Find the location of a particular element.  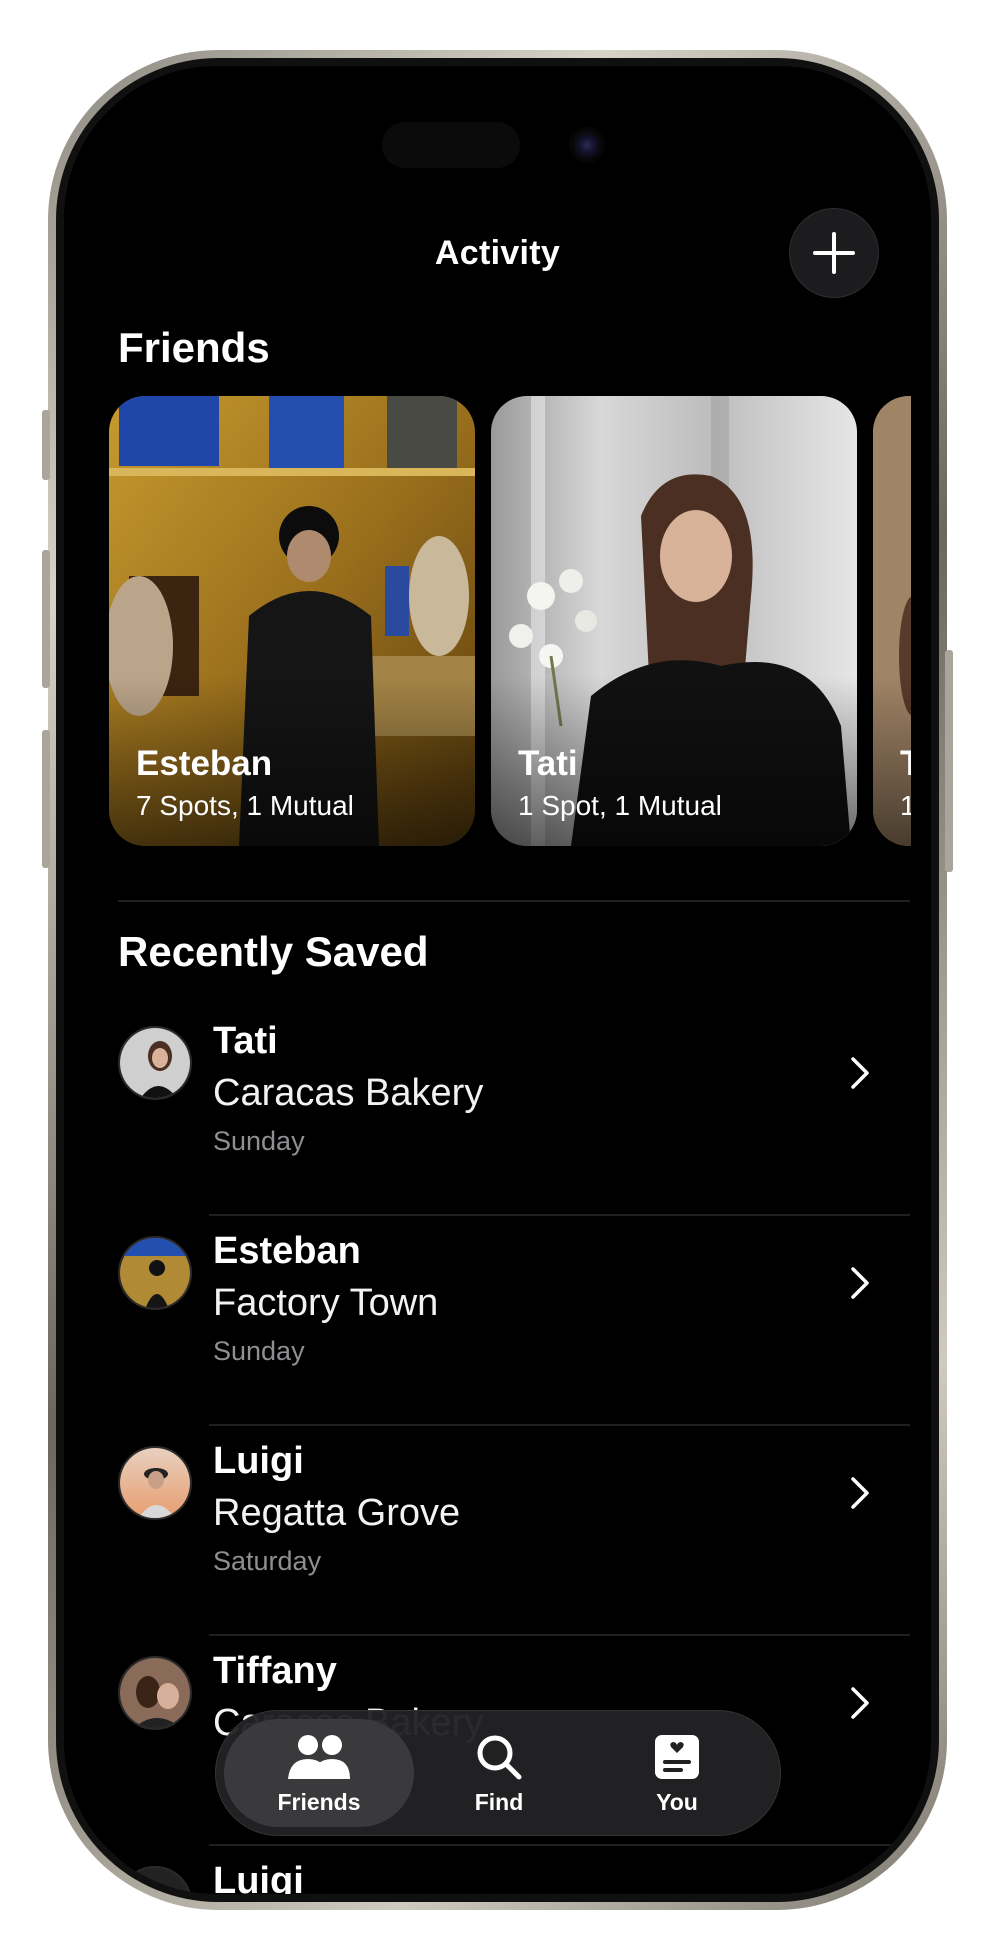

friend-name: Tiffany is located at coordinates (275, 1671).